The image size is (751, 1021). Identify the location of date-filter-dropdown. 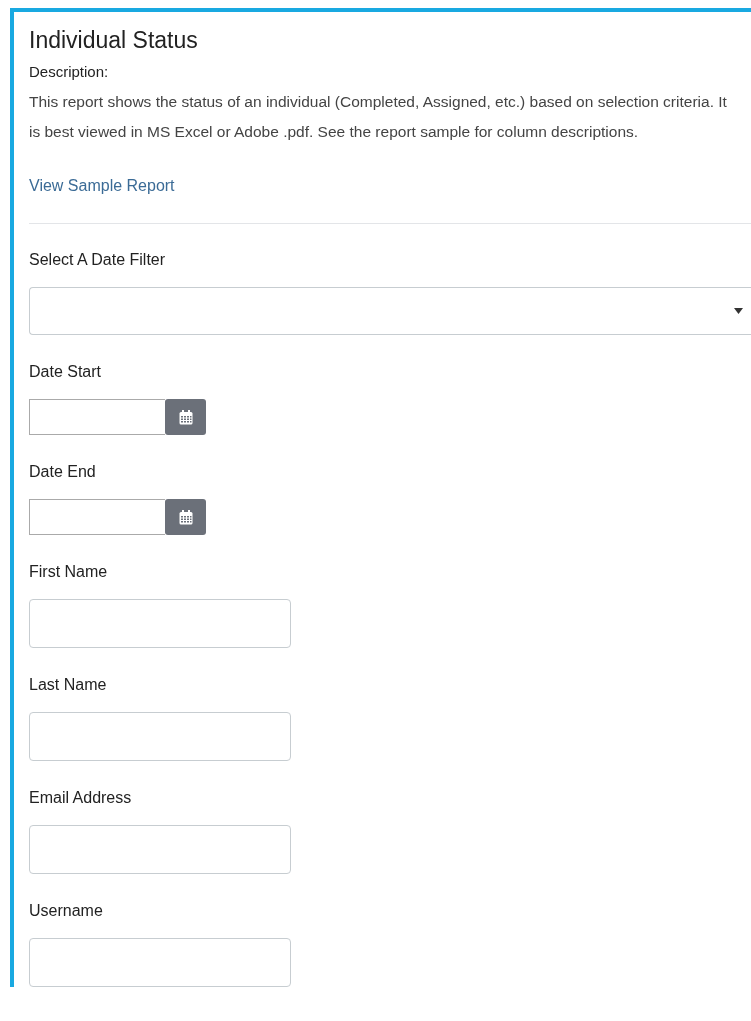
(390, 311).